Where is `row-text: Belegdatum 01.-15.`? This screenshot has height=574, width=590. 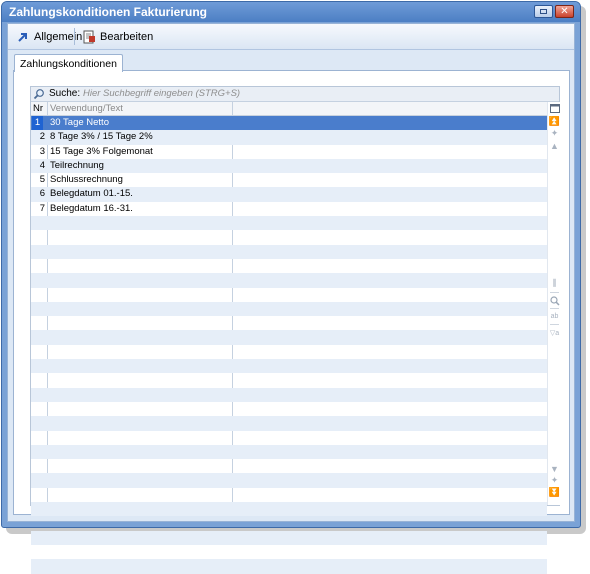
row-text: Belegdatum 01.-15. is located at coordinates (91, 194).